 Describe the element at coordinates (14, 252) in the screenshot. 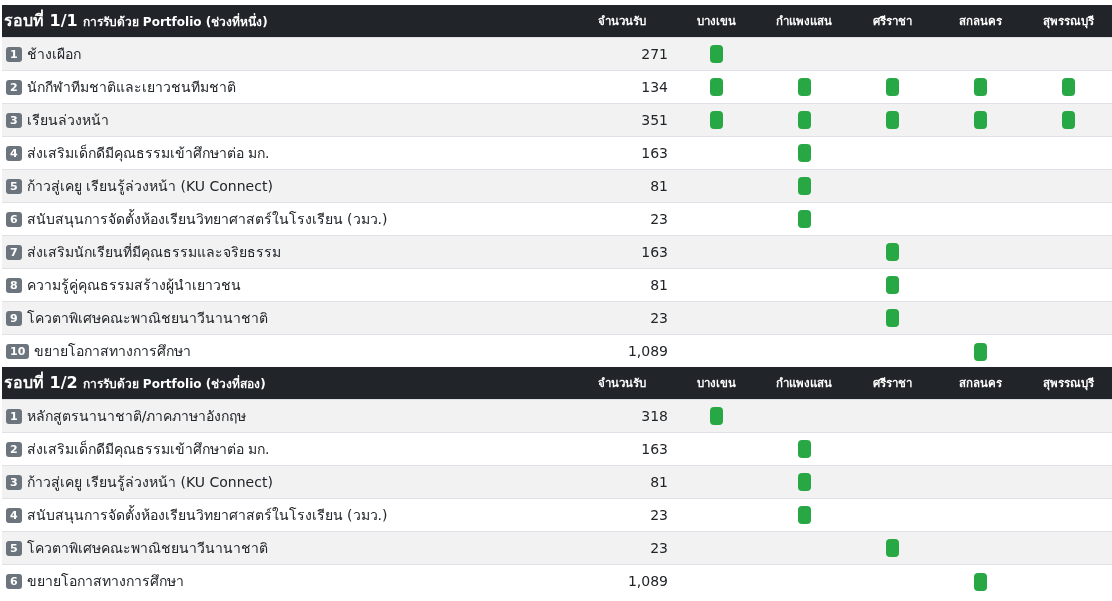

I see `number-badge: 7` at that location.